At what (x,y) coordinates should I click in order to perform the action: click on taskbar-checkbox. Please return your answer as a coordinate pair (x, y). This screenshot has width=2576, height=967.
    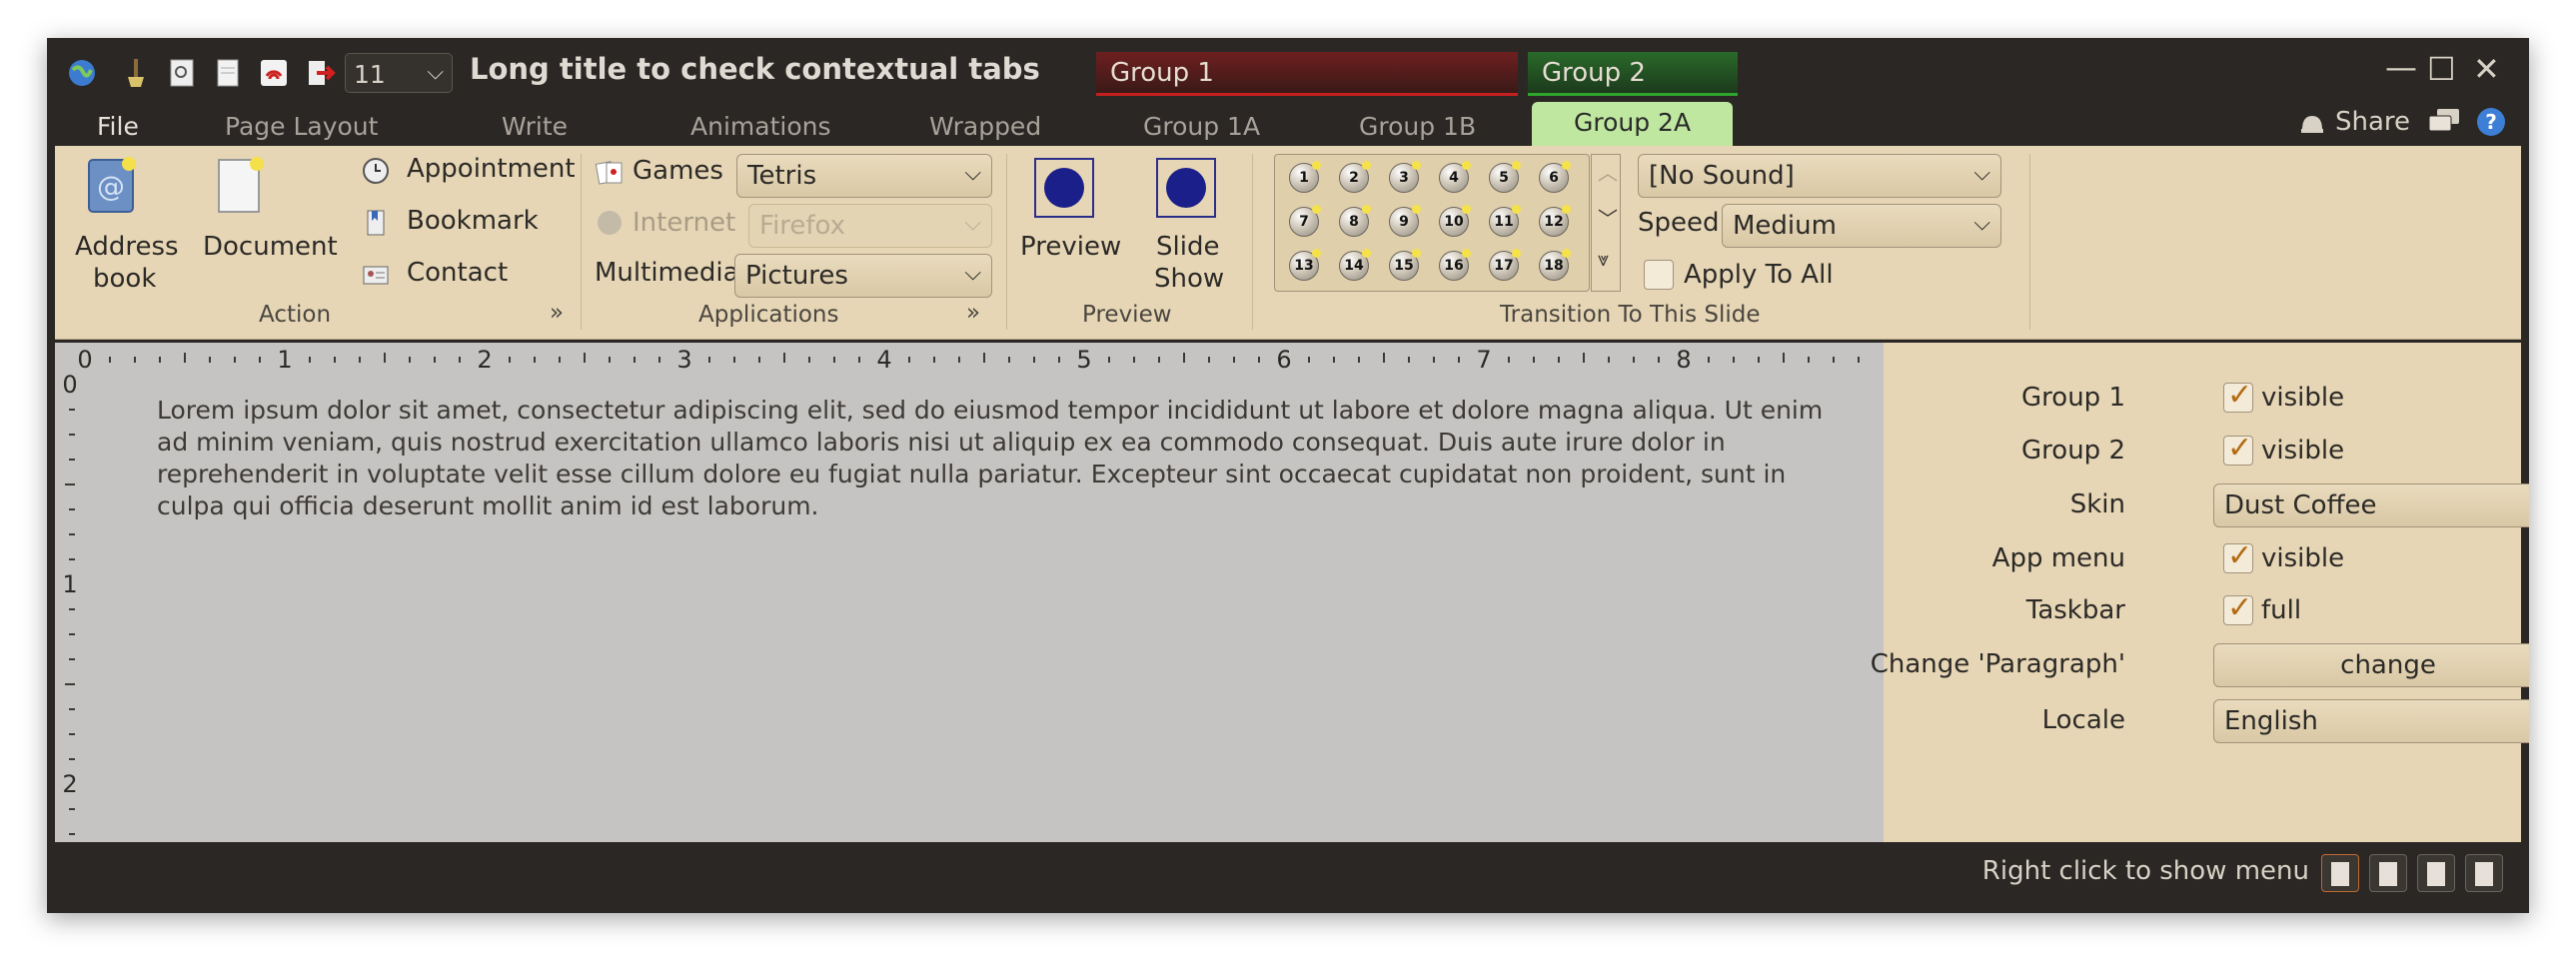
    Looking at the image, I should click on (2238, 607).